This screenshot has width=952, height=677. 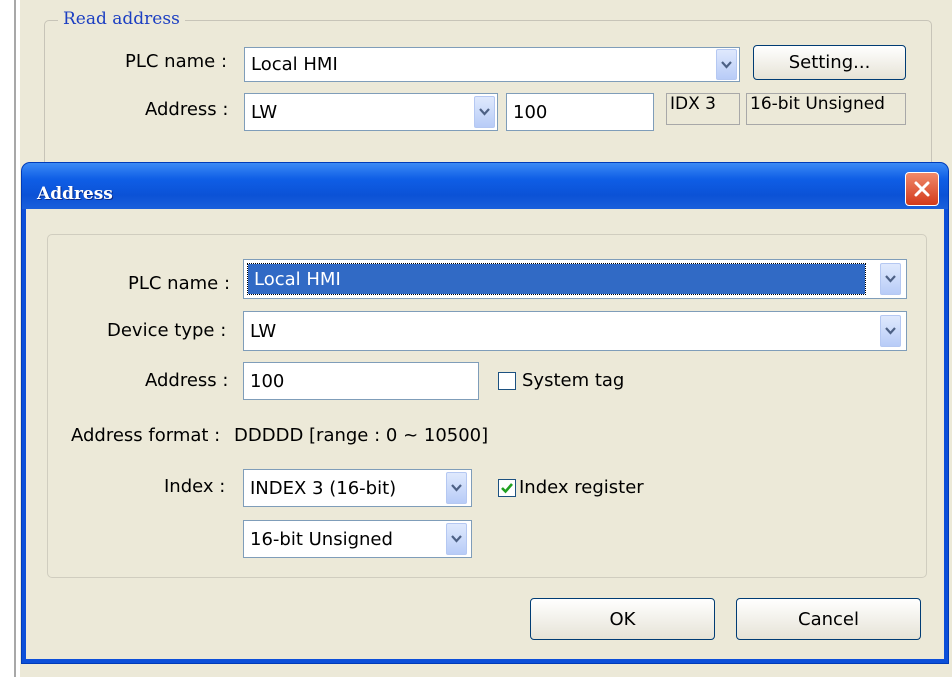 I want to click on index-indicator: IDX 3, so click(x=703, y=109).